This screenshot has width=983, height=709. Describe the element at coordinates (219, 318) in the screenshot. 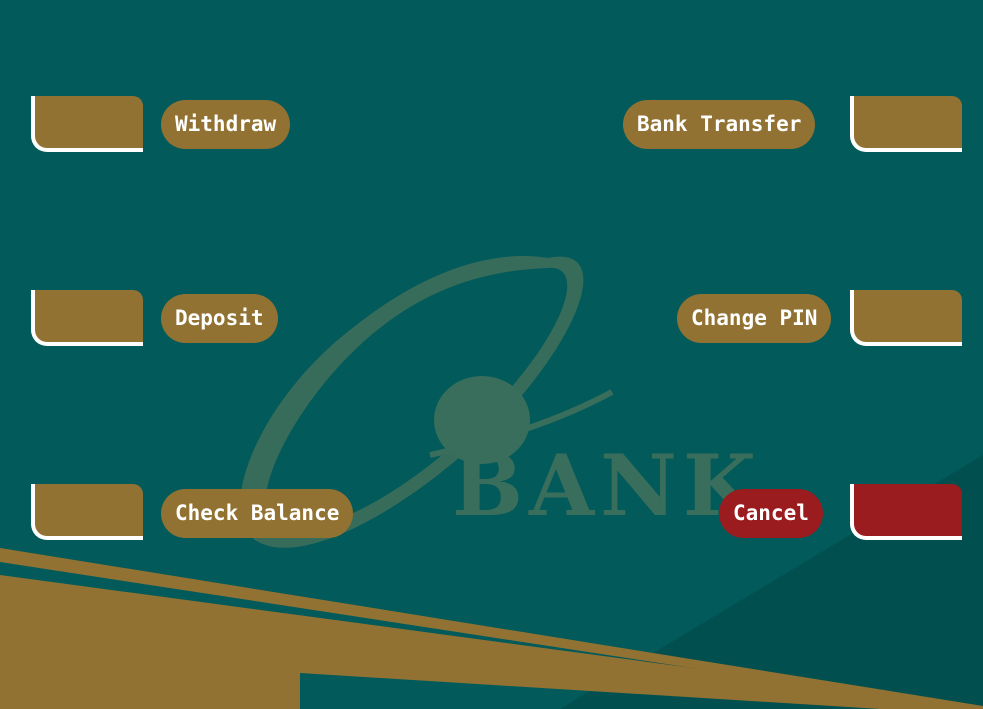

I see `deposit-button: Deposit` at that location.